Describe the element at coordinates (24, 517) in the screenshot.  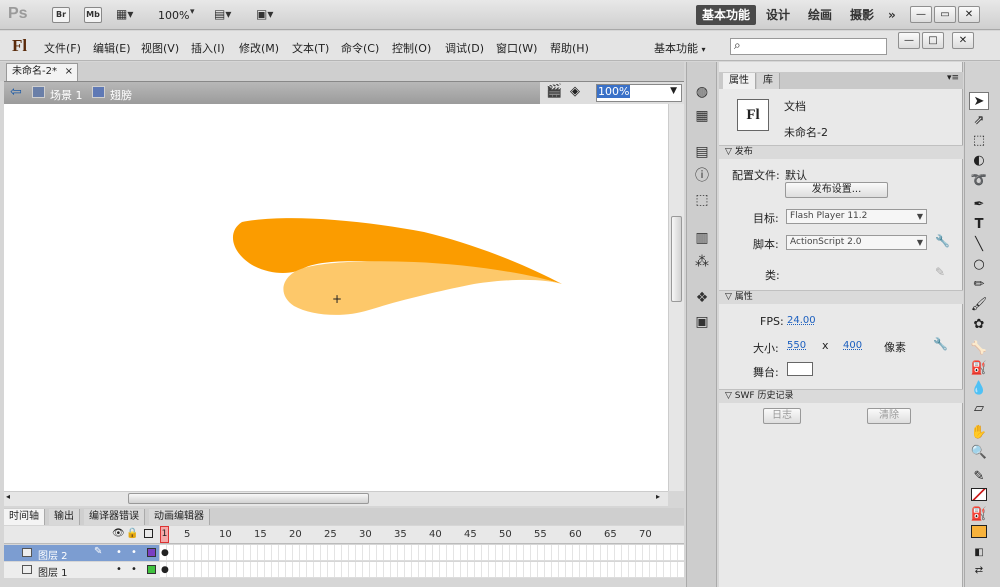
I see `tab-timeline: 时间轴` at that location.